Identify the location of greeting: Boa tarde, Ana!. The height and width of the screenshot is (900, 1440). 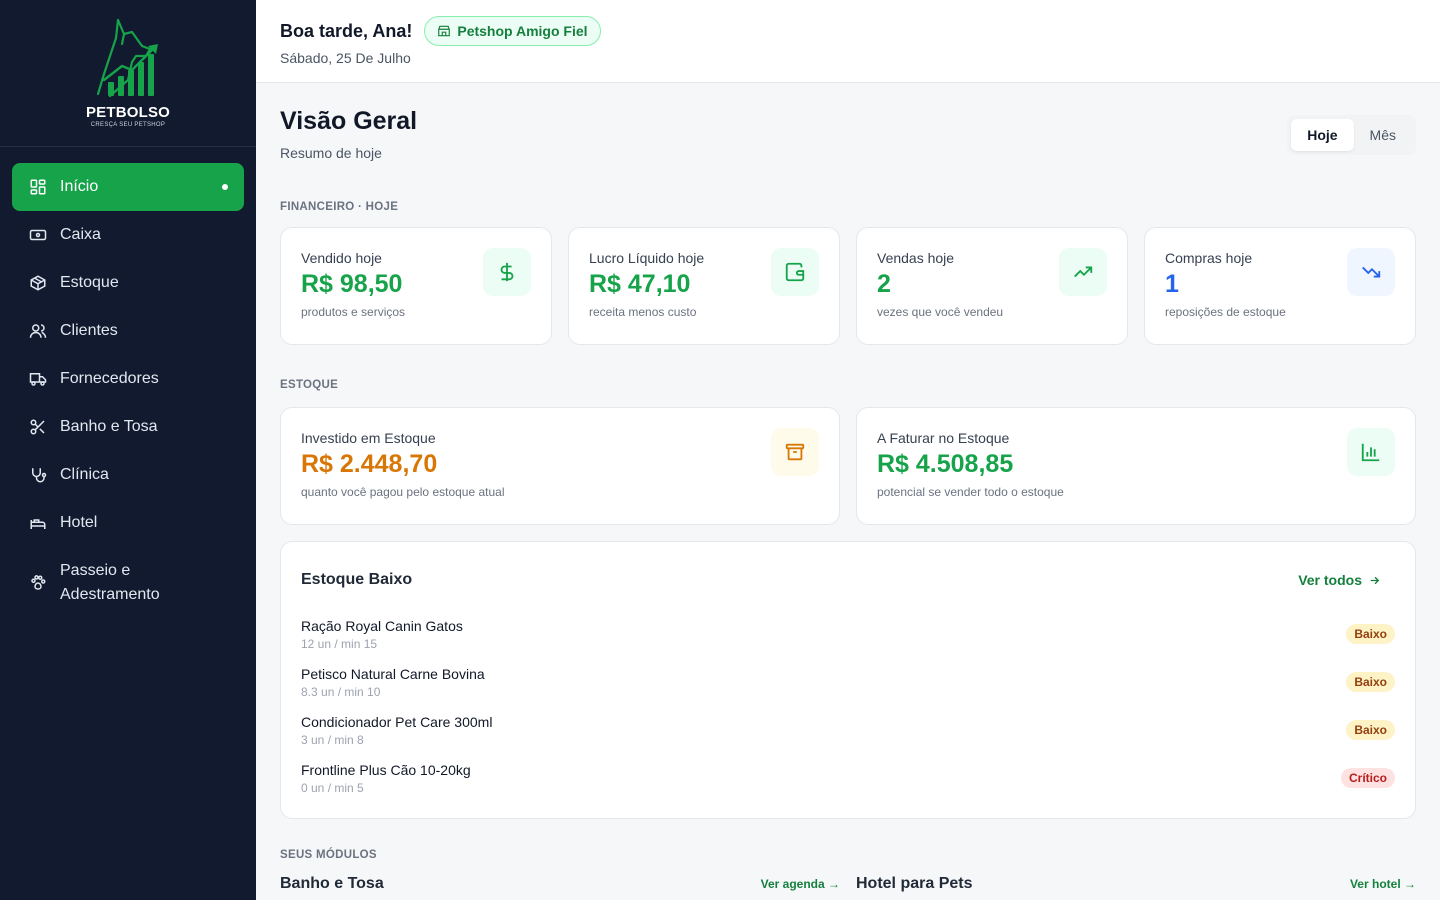
(346, 30).